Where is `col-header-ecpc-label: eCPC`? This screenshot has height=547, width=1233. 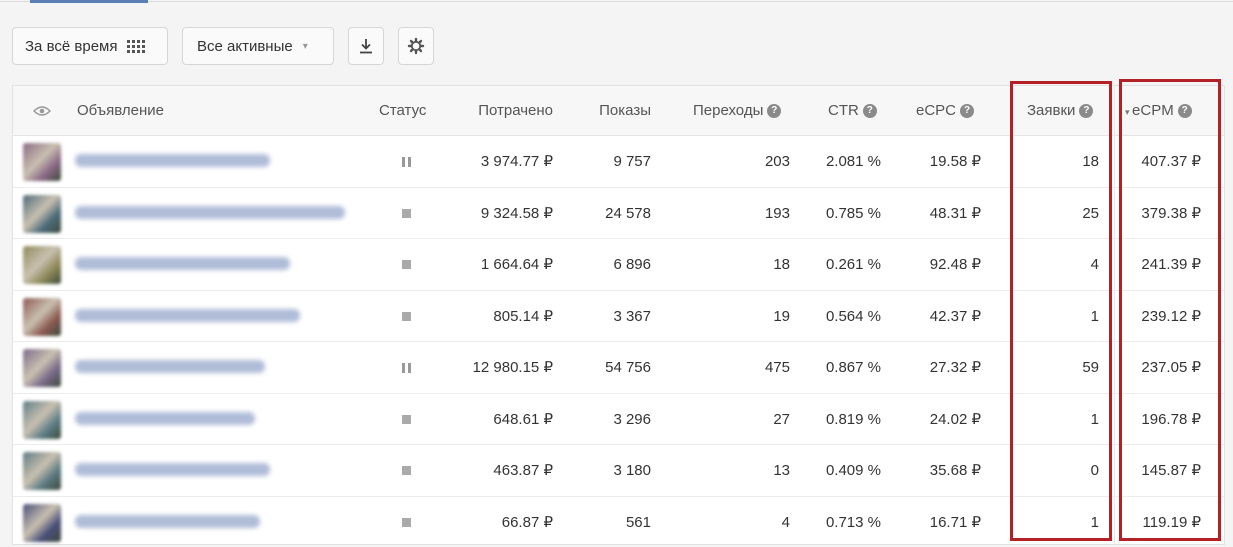 col-header-ecpc-label: eCPC is located at coordinates (936, 110).